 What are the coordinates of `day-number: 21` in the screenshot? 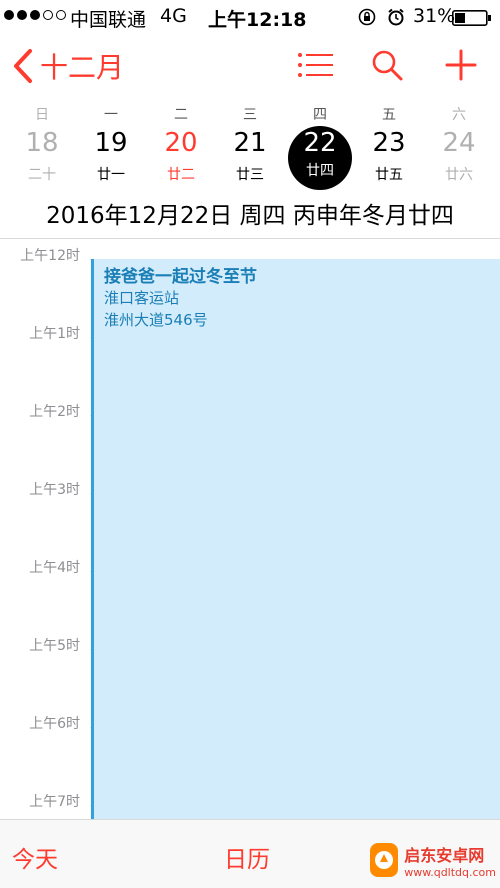 It's located at (250, 143).